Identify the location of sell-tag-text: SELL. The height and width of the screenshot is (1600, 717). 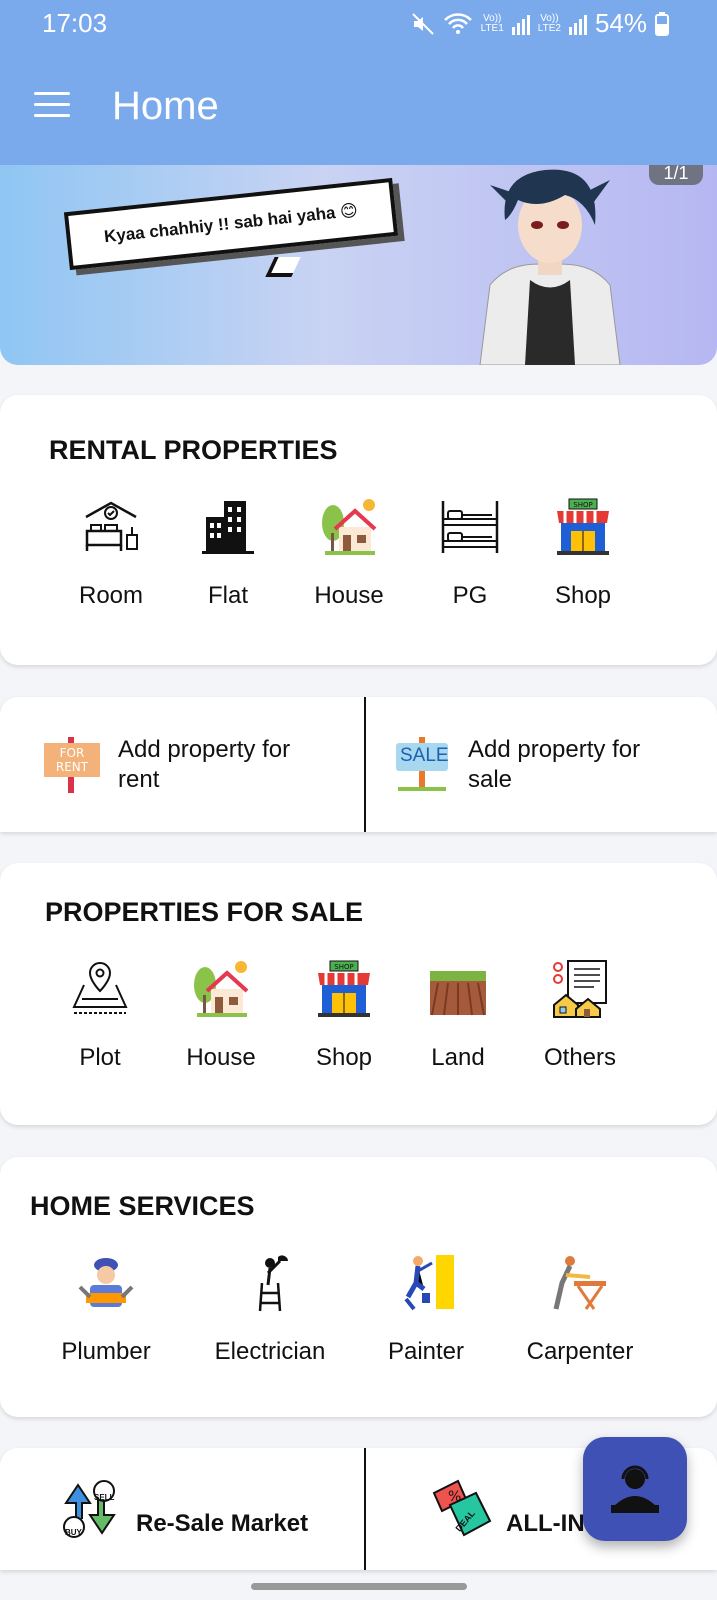
(104, 1497).